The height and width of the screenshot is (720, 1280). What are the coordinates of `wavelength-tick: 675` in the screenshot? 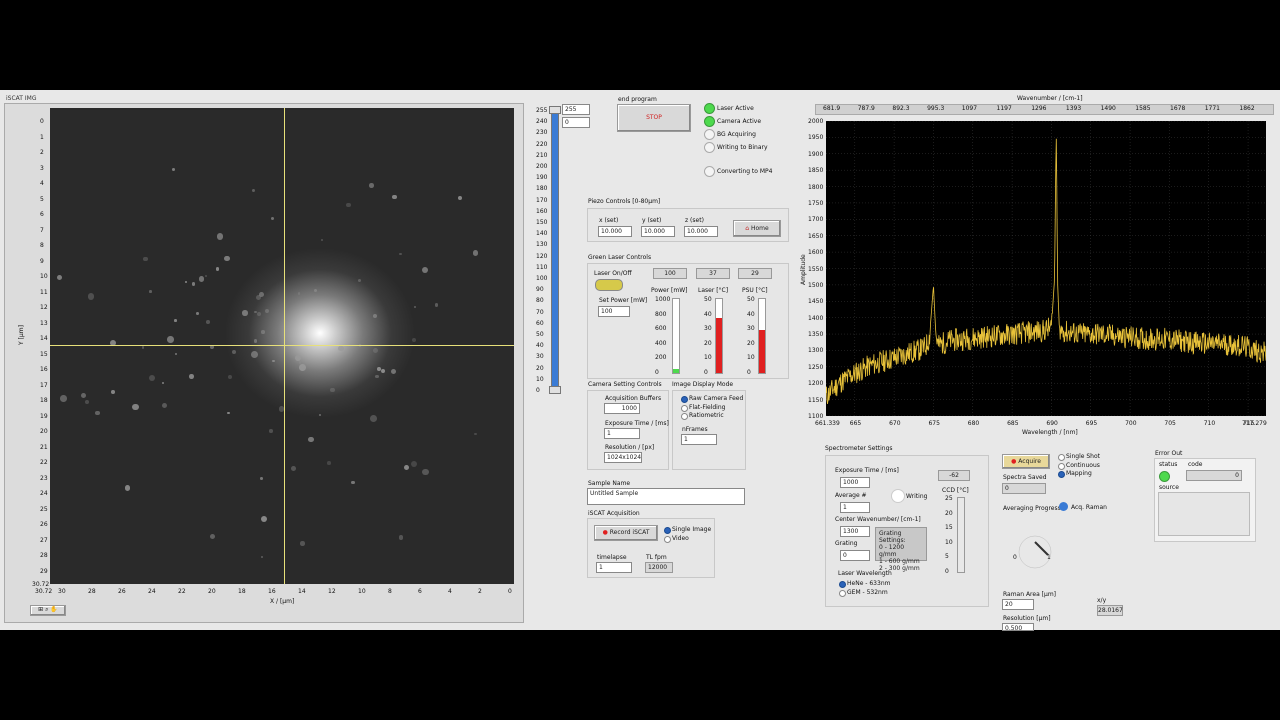 It's located at (934, 423).